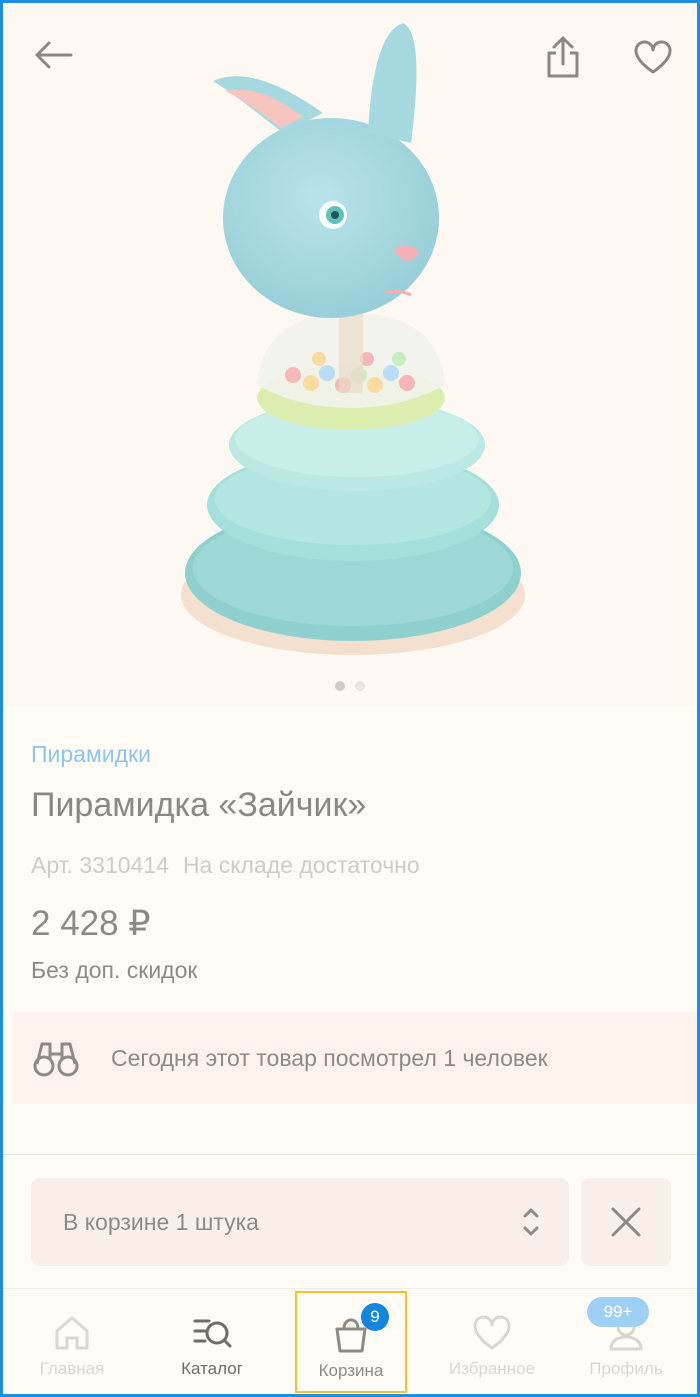 The width and height of the screenshot is (700, 1397). What do you see at coordinates (351, 1370) in the screenshot?
I see `tab-cart-label: Корзина` at bounding box center [351, 1370].